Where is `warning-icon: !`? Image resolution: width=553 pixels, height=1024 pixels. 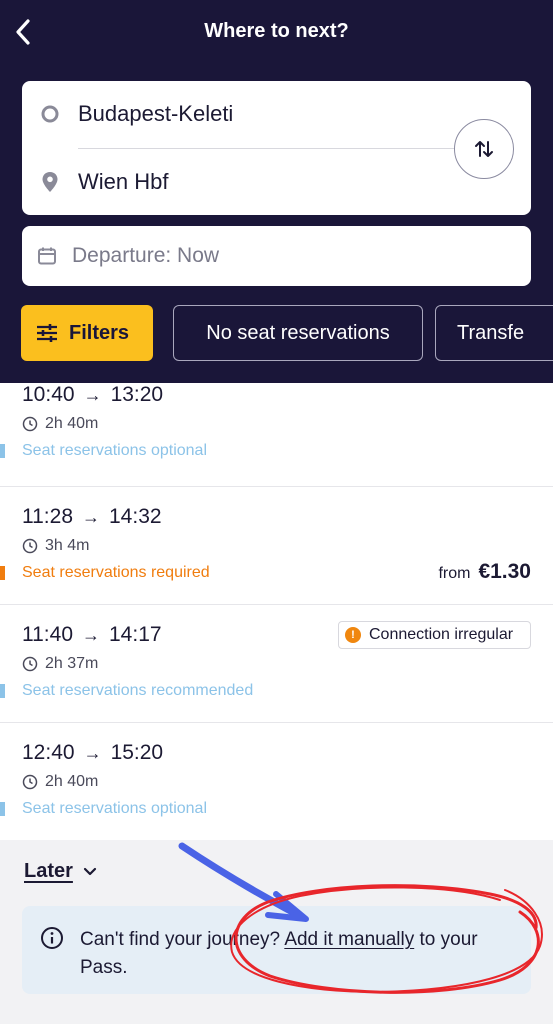 warning-icon: ! is located at coordinates (353, 635).